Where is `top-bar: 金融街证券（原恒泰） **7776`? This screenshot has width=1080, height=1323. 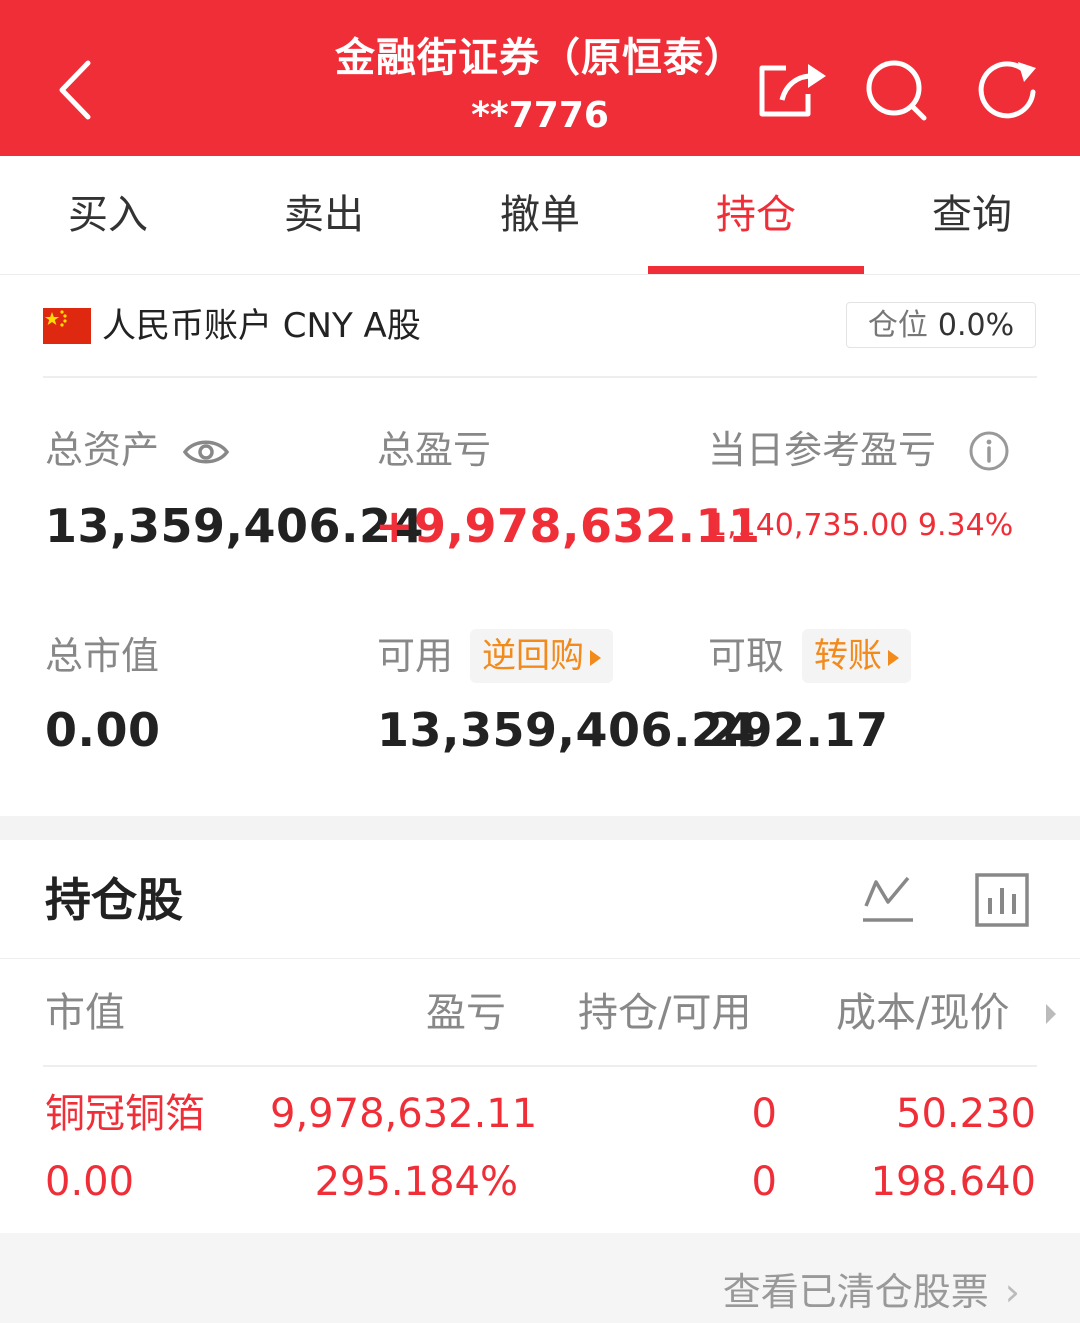 top-bar: 金融街证券（原恒泰） **7776 is located at coordinates (540, 78).